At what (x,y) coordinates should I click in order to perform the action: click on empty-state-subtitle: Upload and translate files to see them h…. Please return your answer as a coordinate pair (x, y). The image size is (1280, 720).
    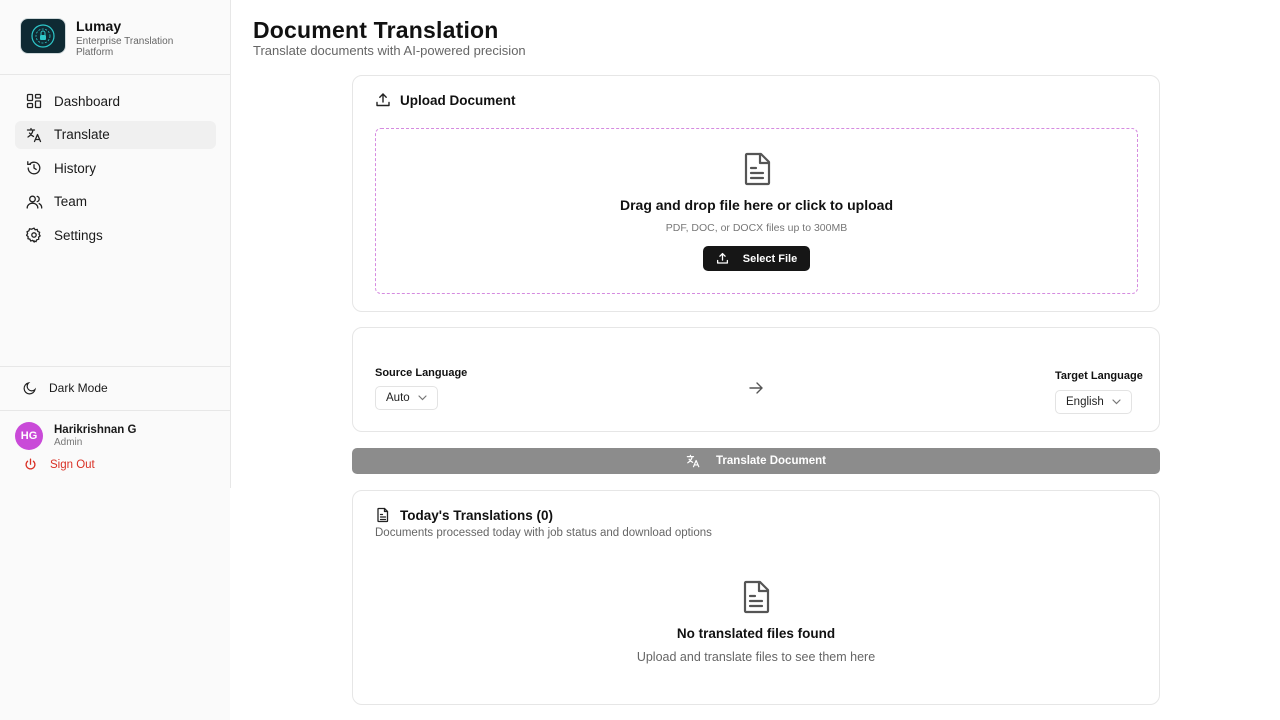
    Looking at the image, I should click on (756, 657).